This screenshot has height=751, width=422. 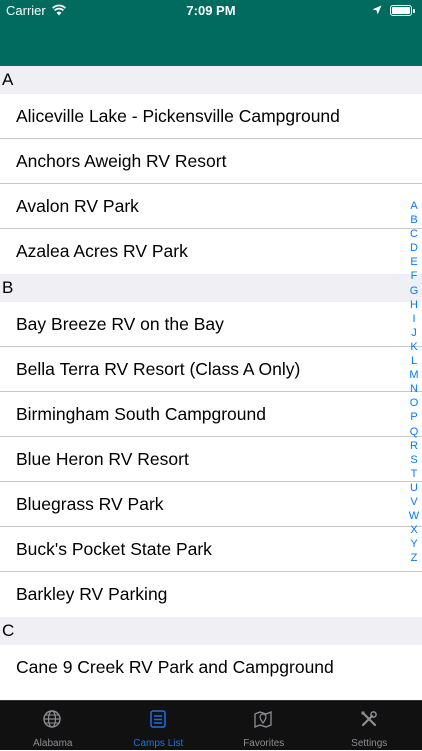 What do you see at coordinates (263, 719) in the screenshot?
I see `map-pin-icon` at bounding box center [263, 719].